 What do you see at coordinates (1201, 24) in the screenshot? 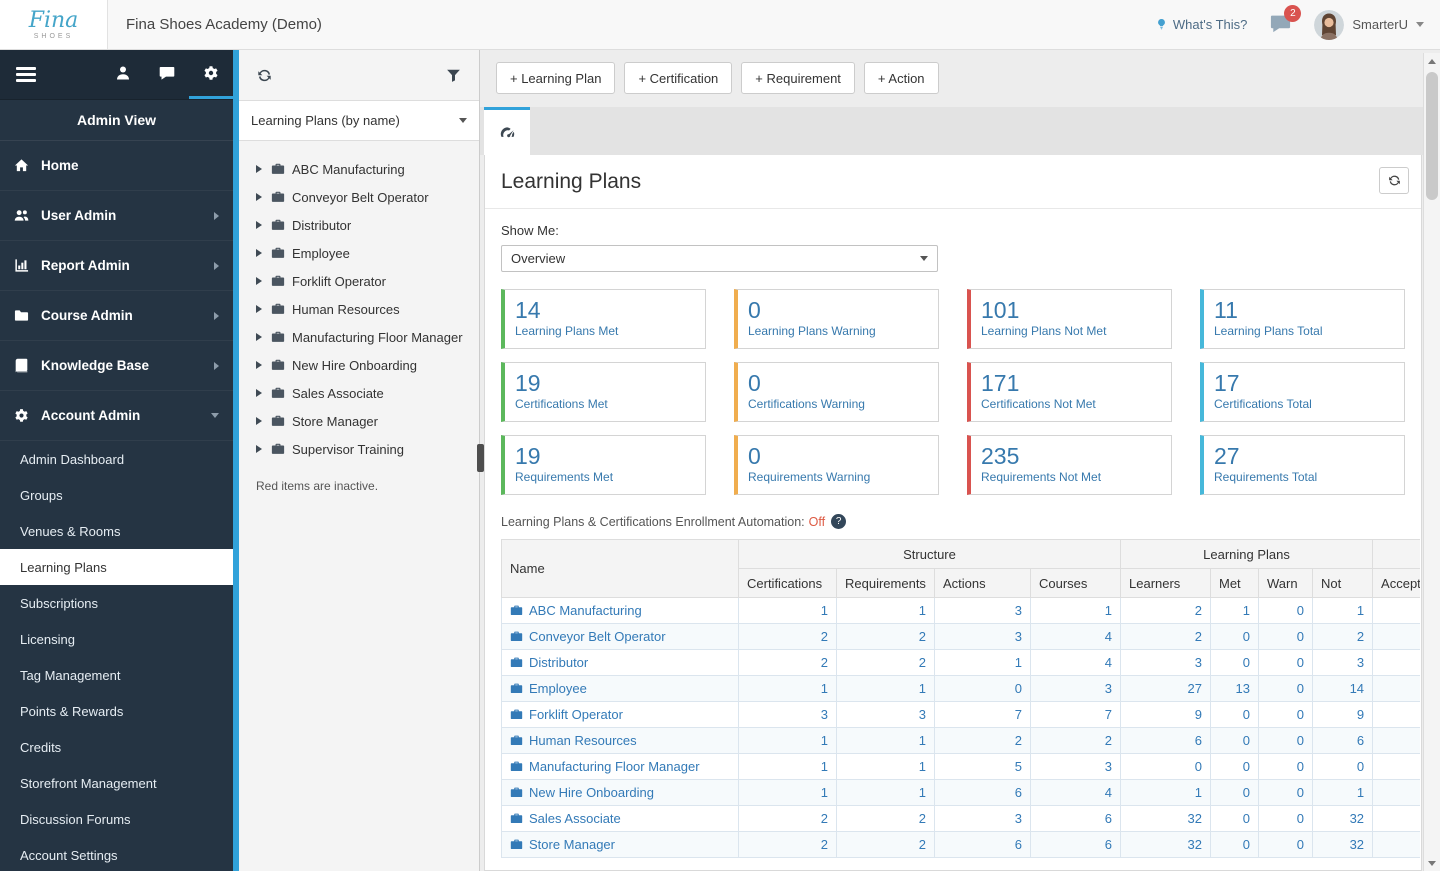
I see `whats-this-button: What's This?` at bounding box center [1201, 24].